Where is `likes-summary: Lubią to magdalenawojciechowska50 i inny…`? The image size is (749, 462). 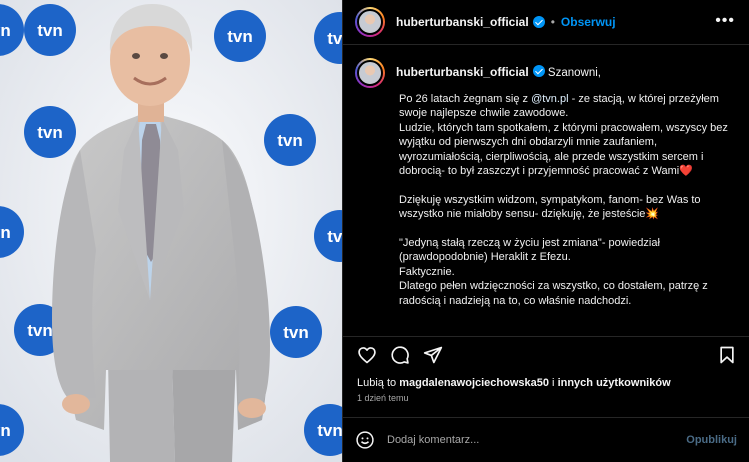
likes-summary: Lubią to magdalenawojciechowska50 i inny… is located at coordinates (514, 383).